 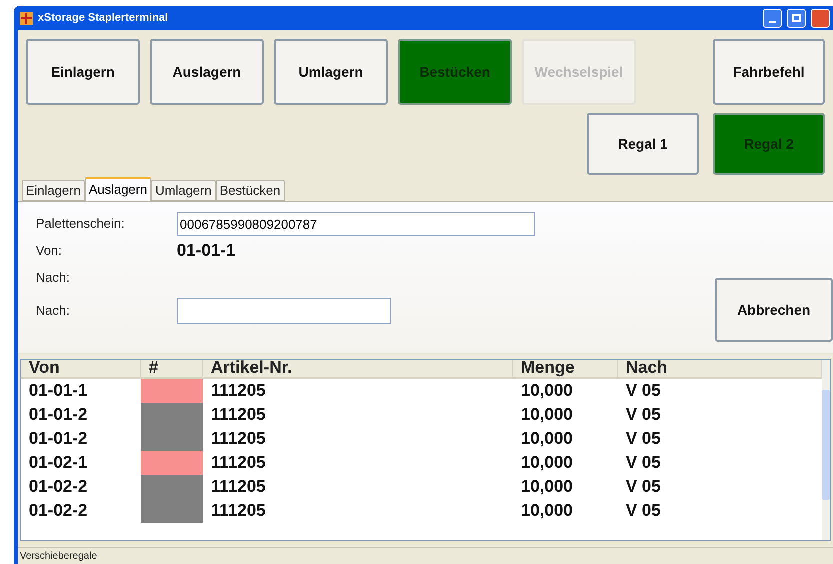 I want to click on table-cell-text: 01-02-1, so click(x=59, y=463).